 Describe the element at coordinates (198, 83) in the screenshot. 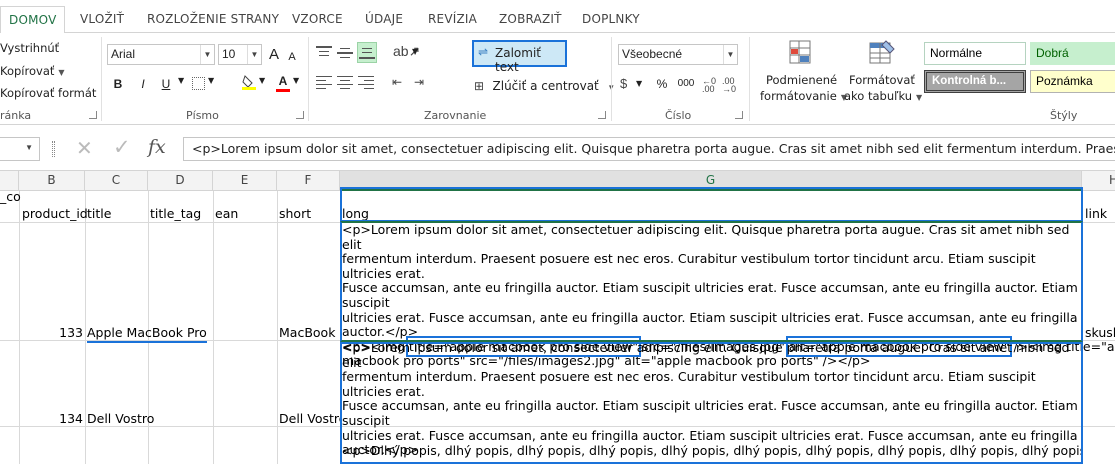

I see `borders-icon` at that location.